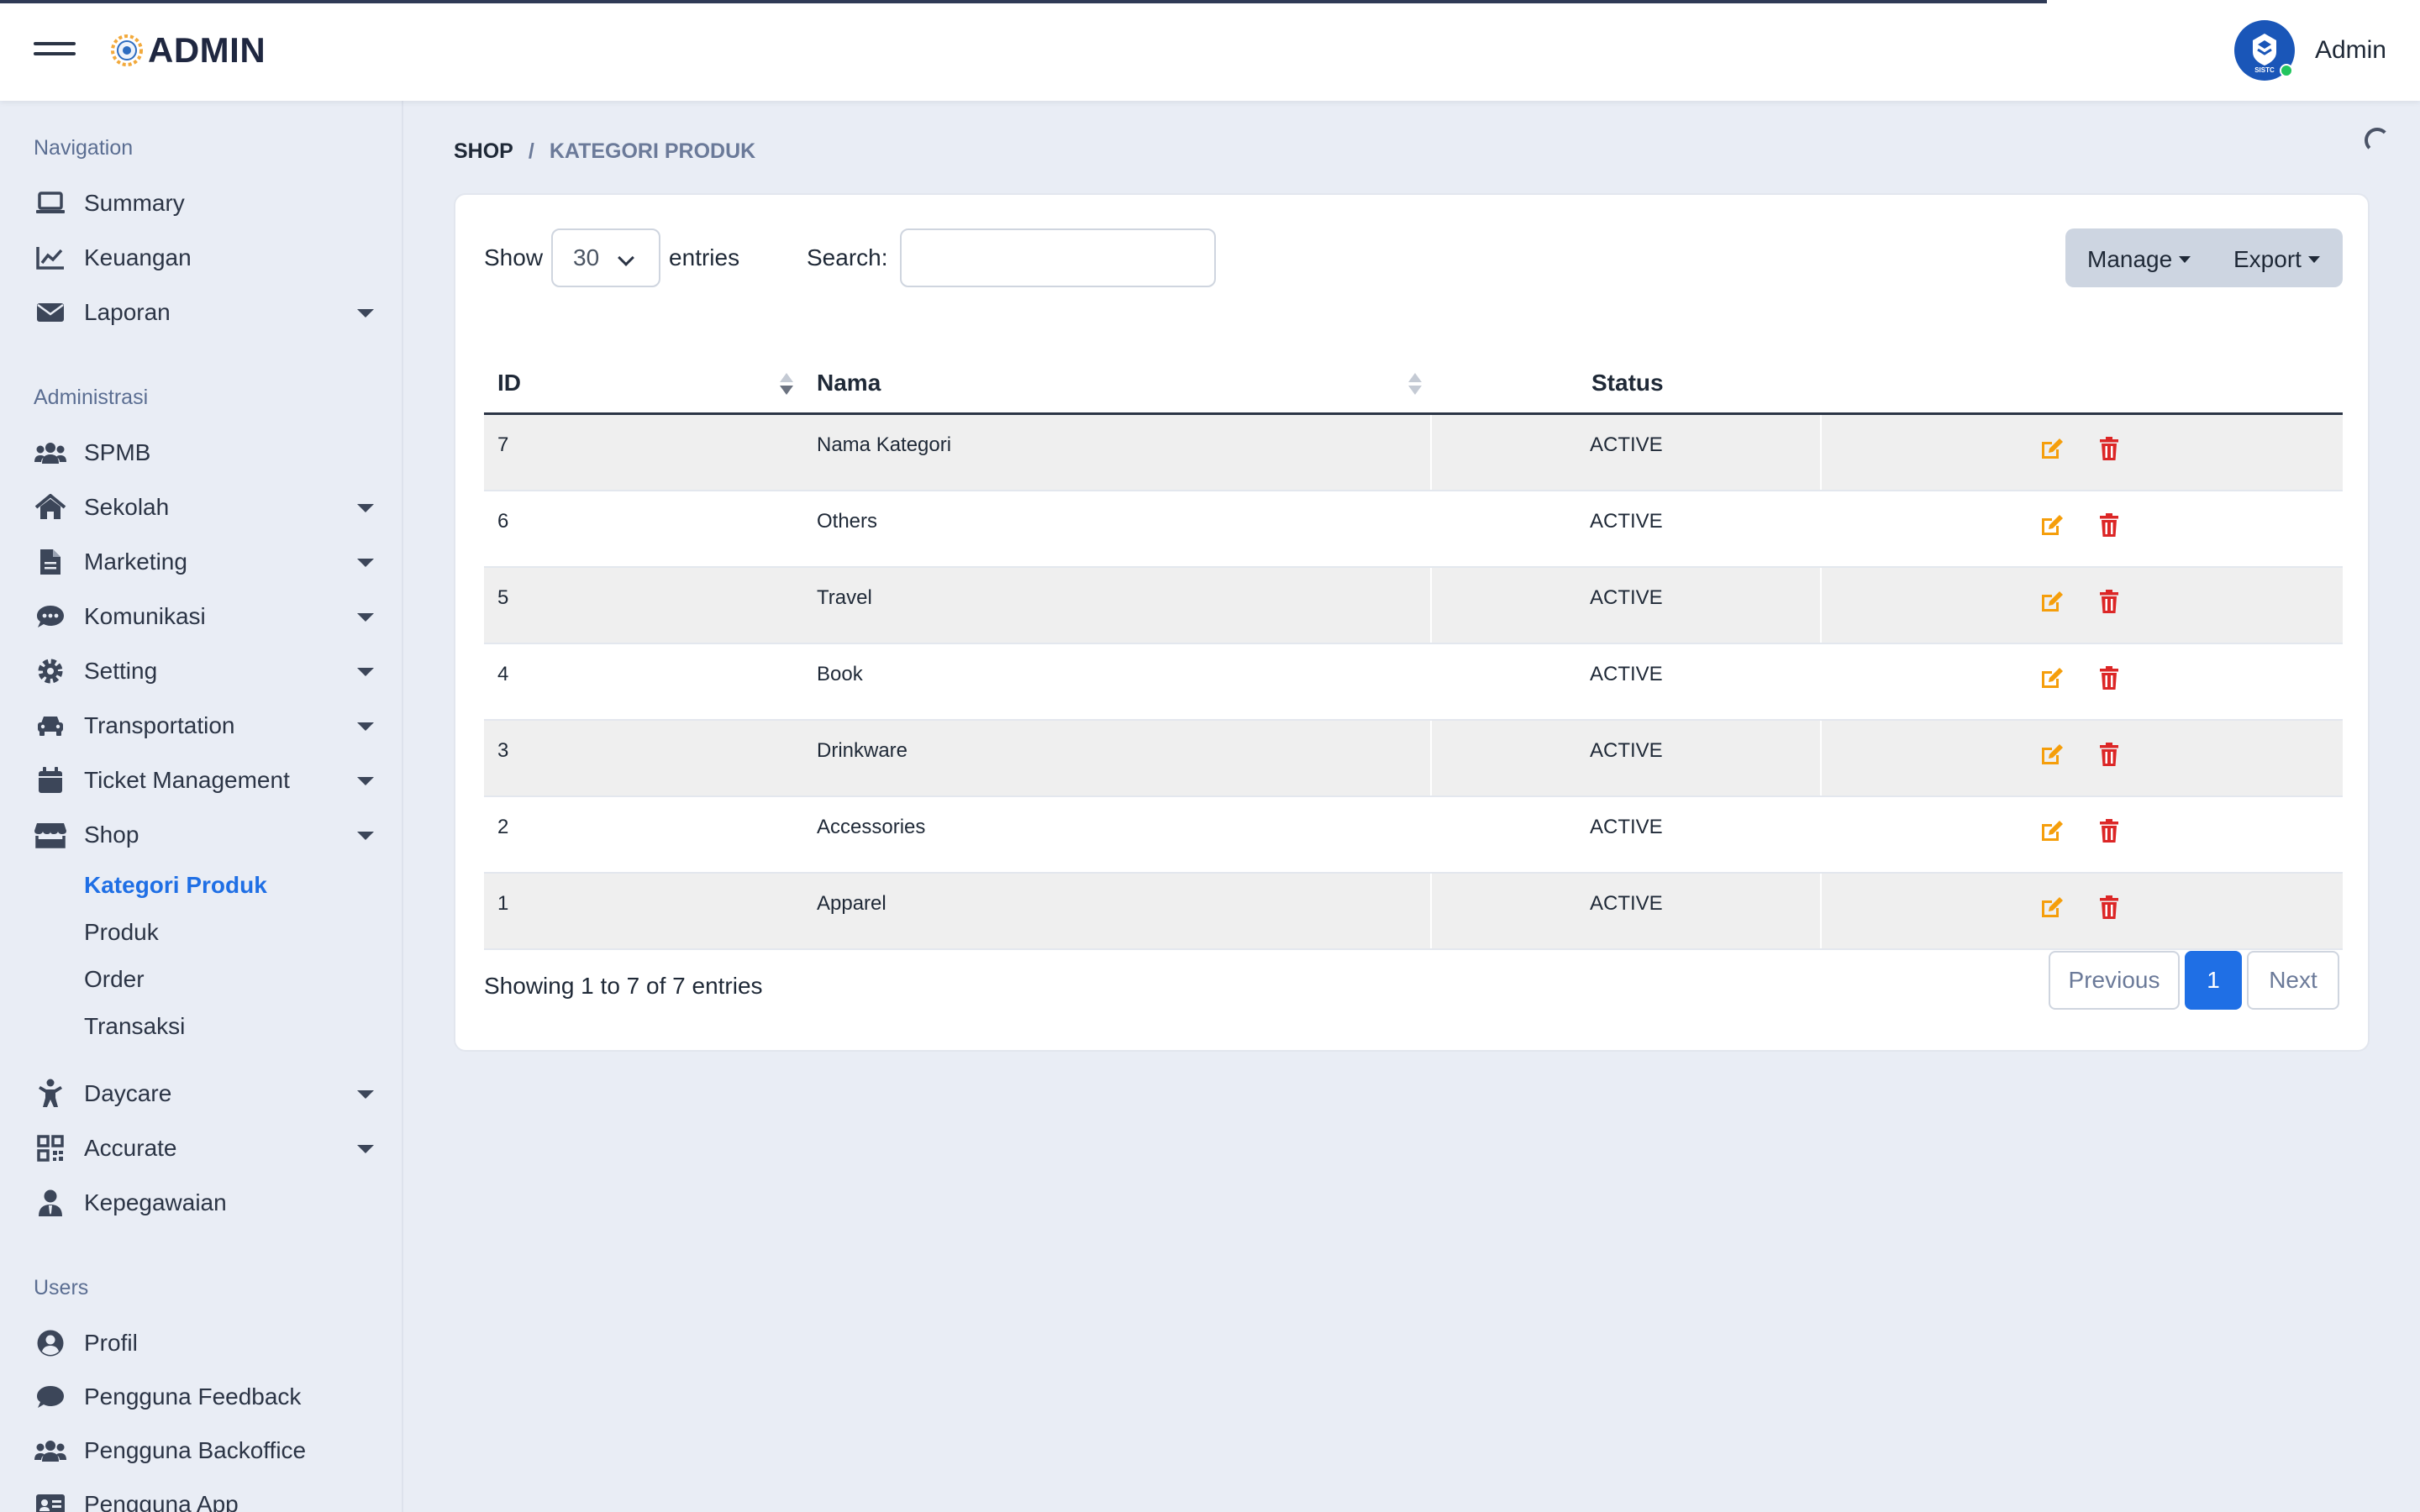 The height and width of the screenshot is (1512, 2420). What do you see at coordinates (514, 257) in the screenshot?
I see `show-label: Show` at bounding box center [514, 257].